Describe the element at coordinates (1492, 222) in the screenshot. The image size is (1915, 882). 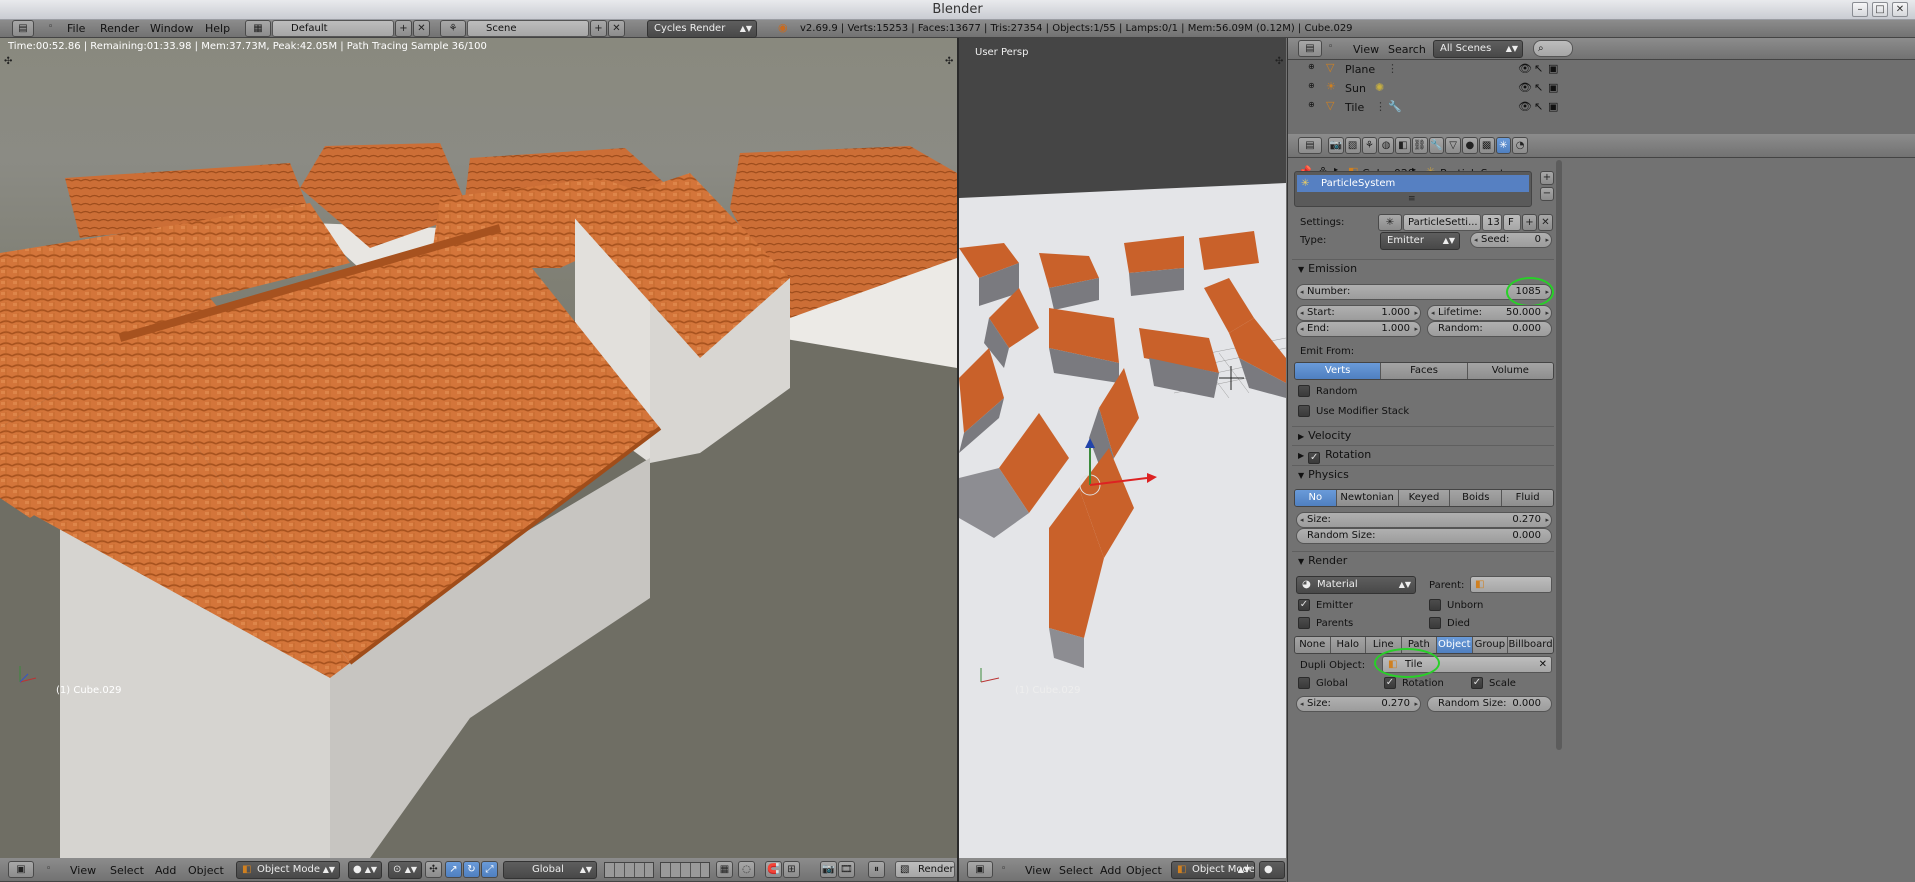
I see `settings-users-count: 13` at that location.